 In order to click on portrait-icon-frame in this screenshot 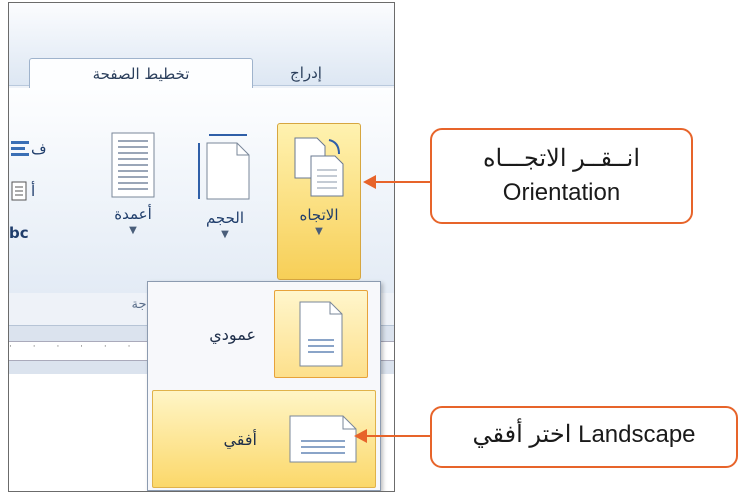, I will do `click(321, 334)`.